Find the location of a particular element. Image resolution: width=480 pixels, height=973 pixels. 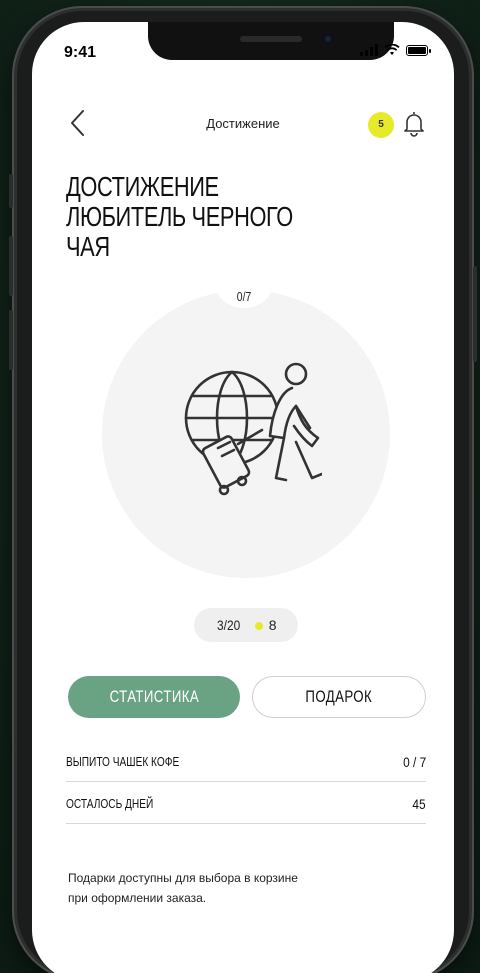

status-icons is located at coordinates (395, 50).